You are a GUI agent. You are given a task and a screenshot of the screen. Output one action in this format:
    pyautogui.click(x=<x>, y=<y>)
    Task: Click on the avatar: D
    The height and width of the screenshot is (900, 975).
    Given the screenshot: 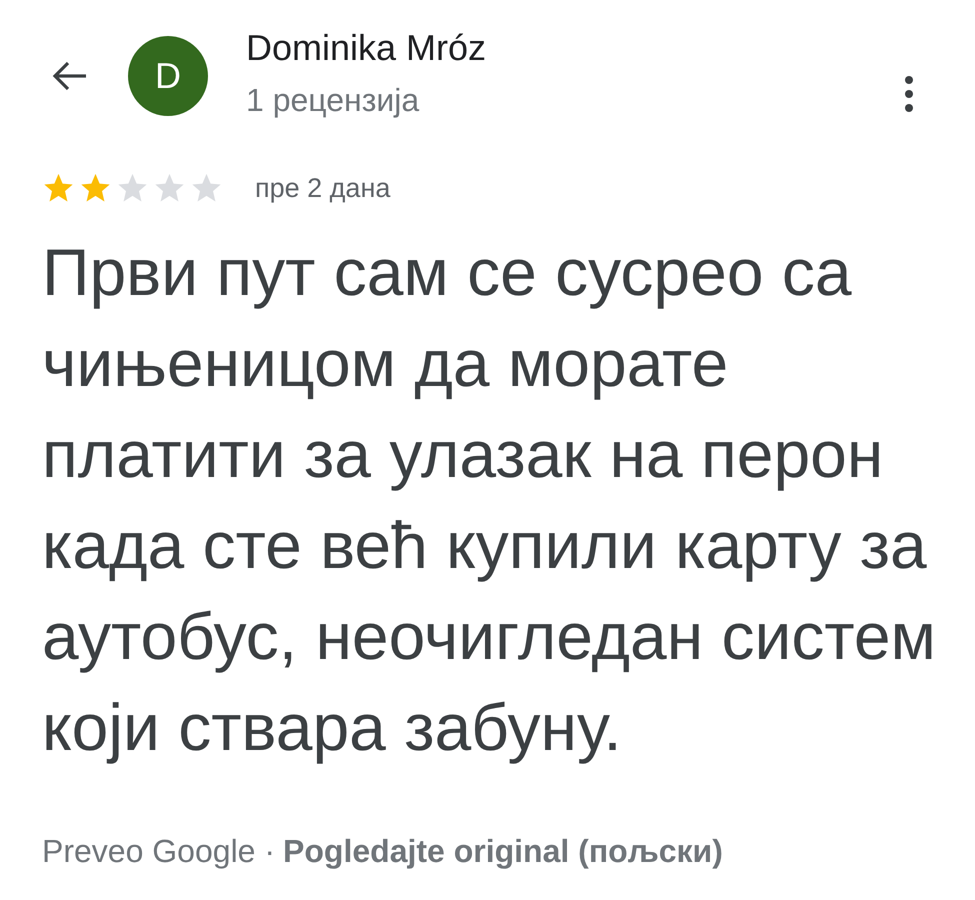 What is the action you would take?
    pyautogui.click(x=168, y=76)
    